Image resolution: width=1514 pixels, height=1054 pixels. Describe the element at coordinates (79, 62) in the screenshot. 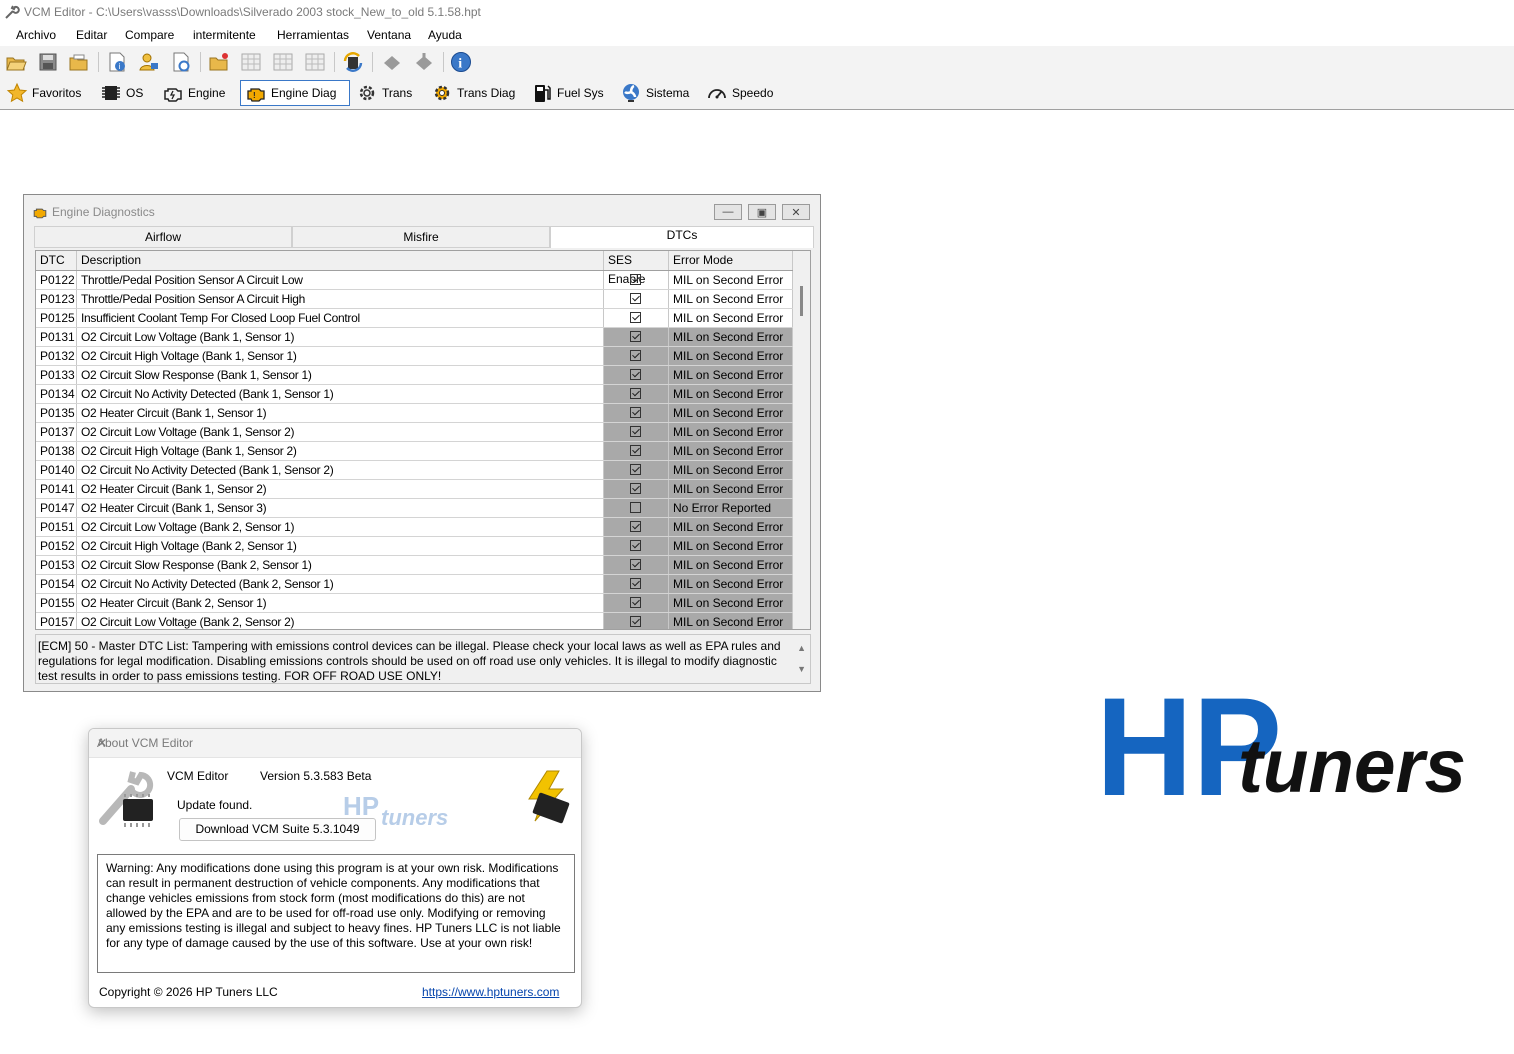

I see `open-folder-icon` at that location.